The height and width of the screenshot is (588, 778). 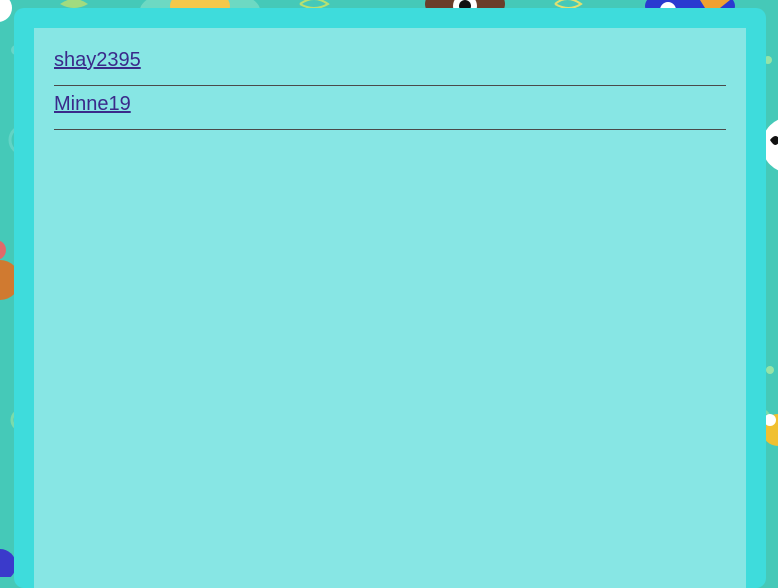 What do you see at coordinates (390, 108) in the screenshot?
I see `list-item: Minne19` at bounding box center [390, 108].